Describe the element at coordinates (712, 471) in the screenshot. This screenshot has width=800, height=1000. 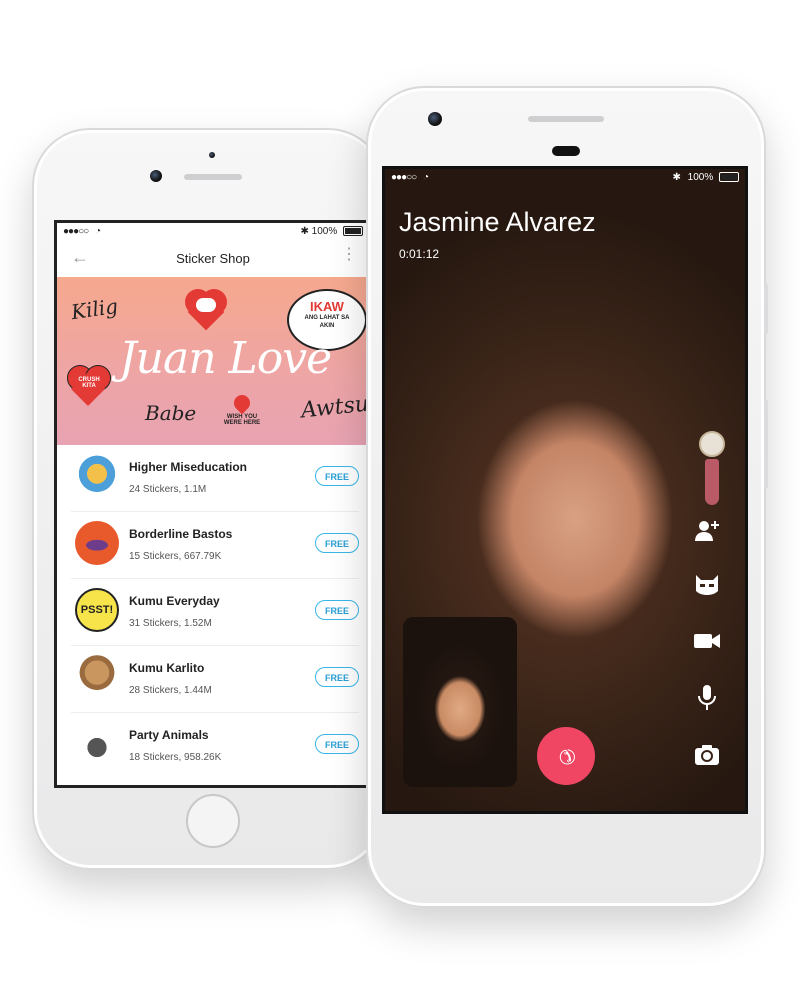
I see `earring` at that location.